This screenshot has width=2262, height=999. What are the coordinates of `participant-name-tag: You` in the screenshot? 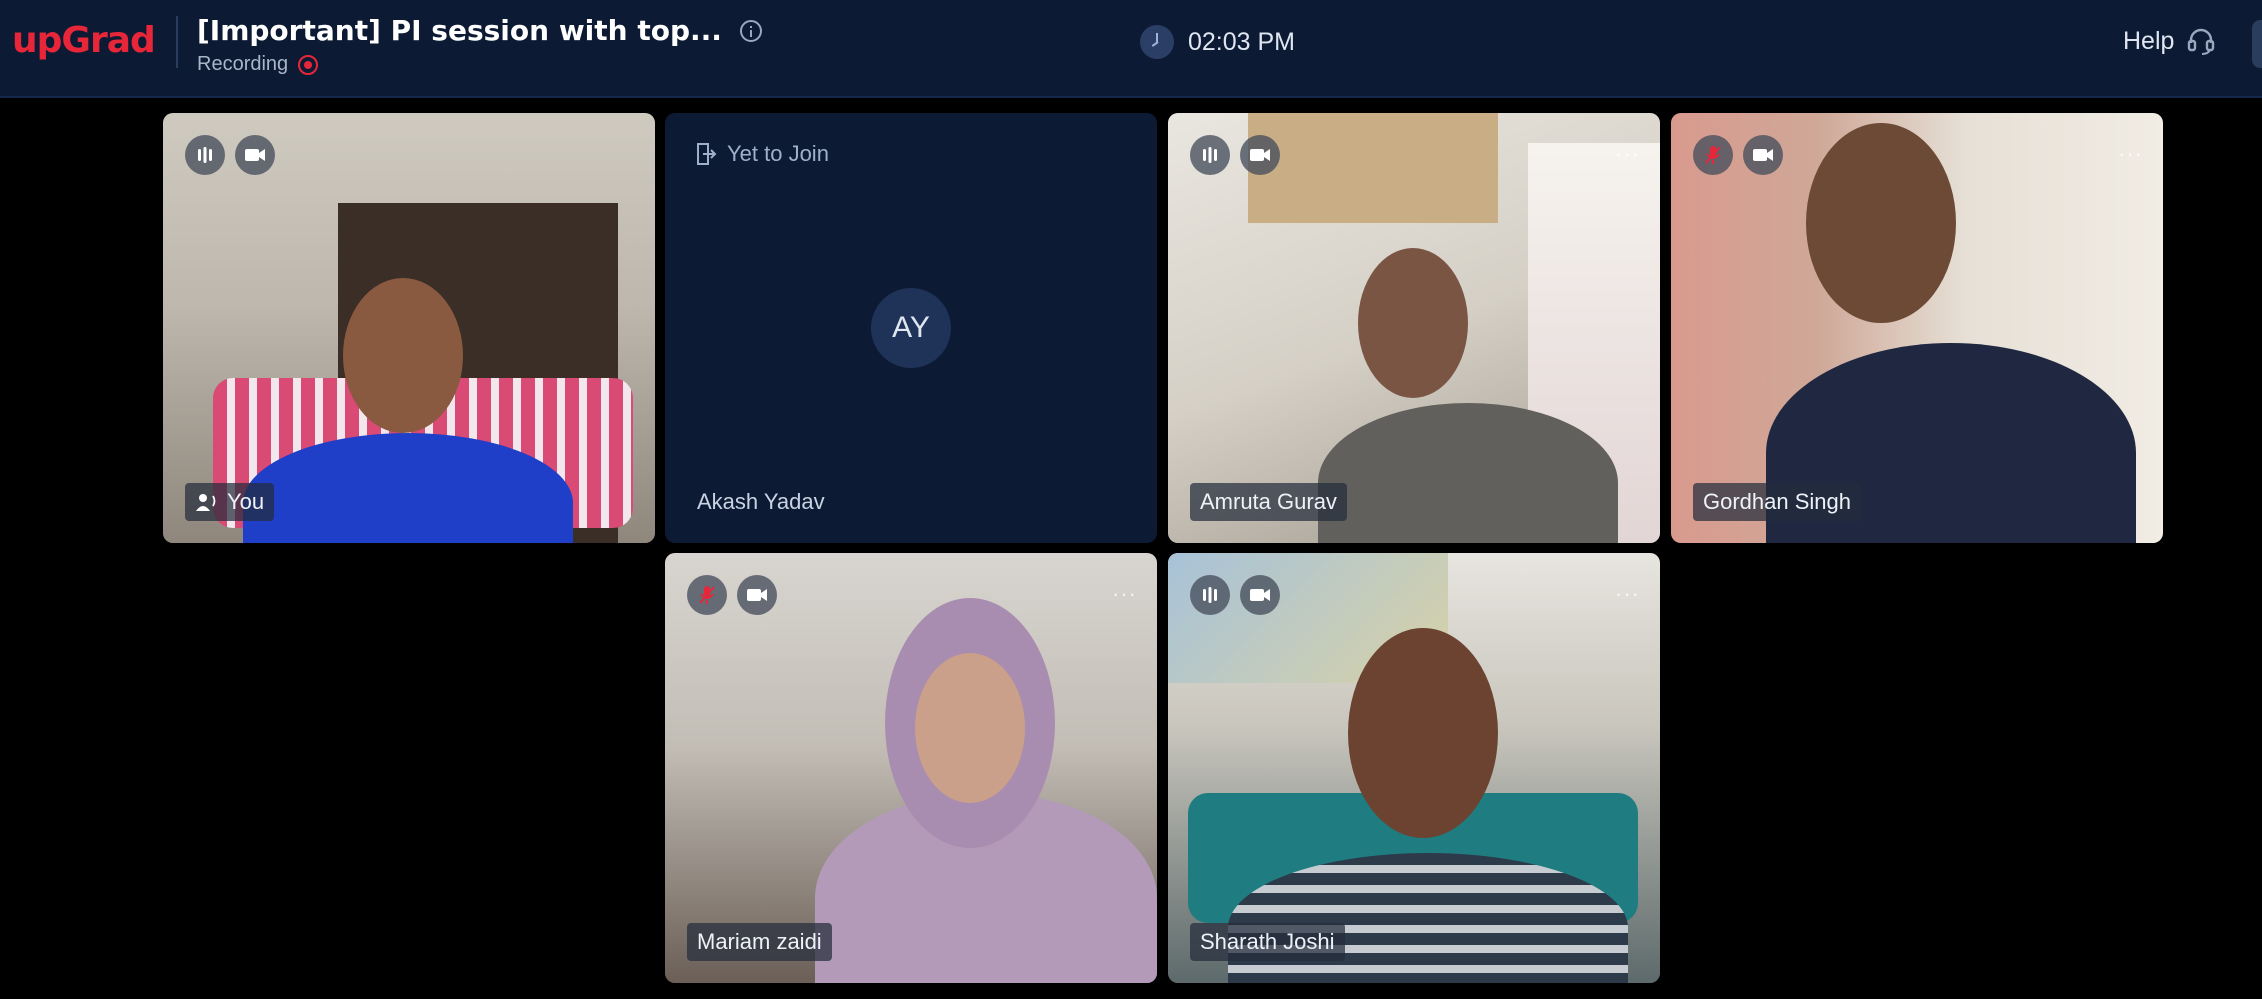 It's located at (230, 502).